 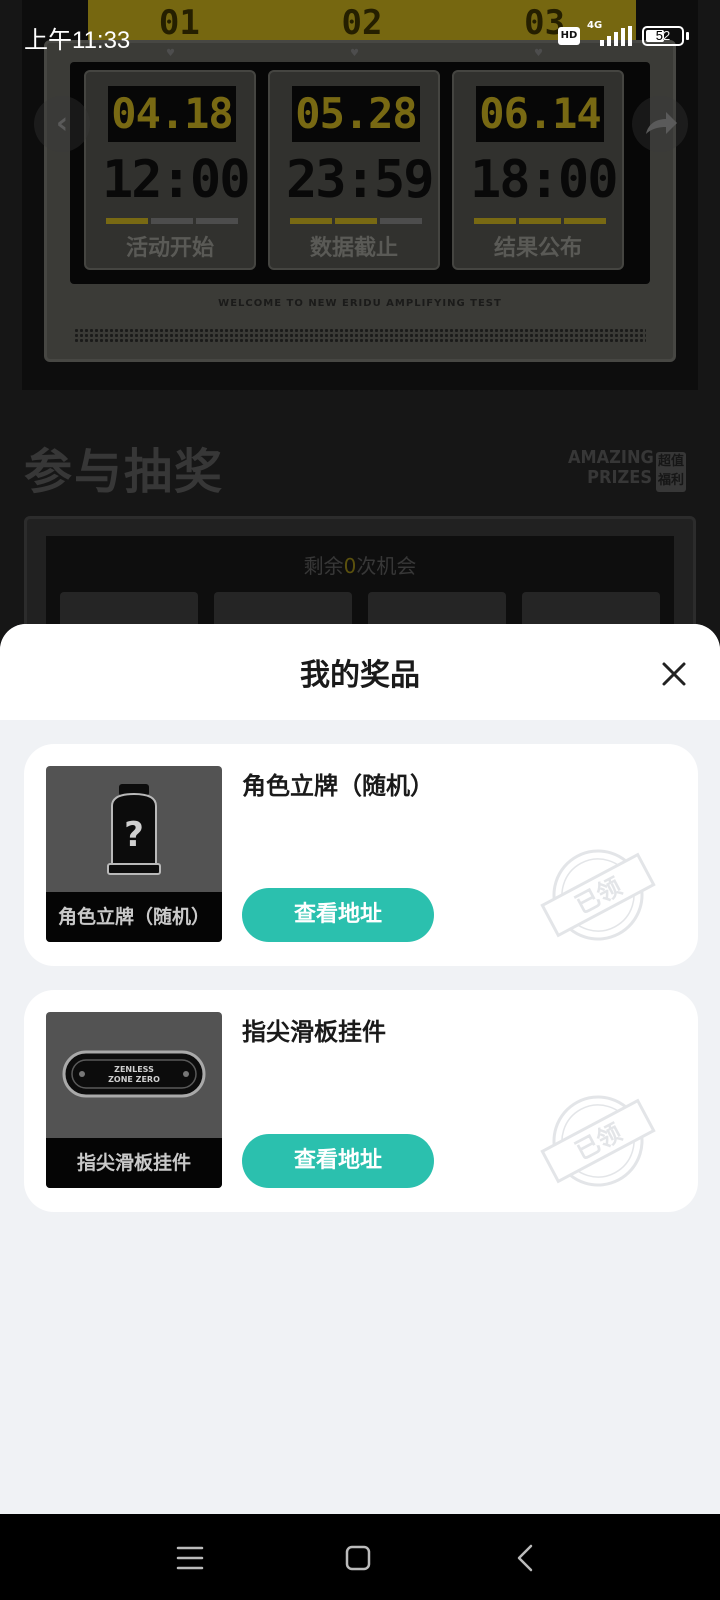 What do you see at coordinates (338, 786) in the screenshot?
I see `prize-name: 角色立牌（随机）` at bounding box center [338, 786].